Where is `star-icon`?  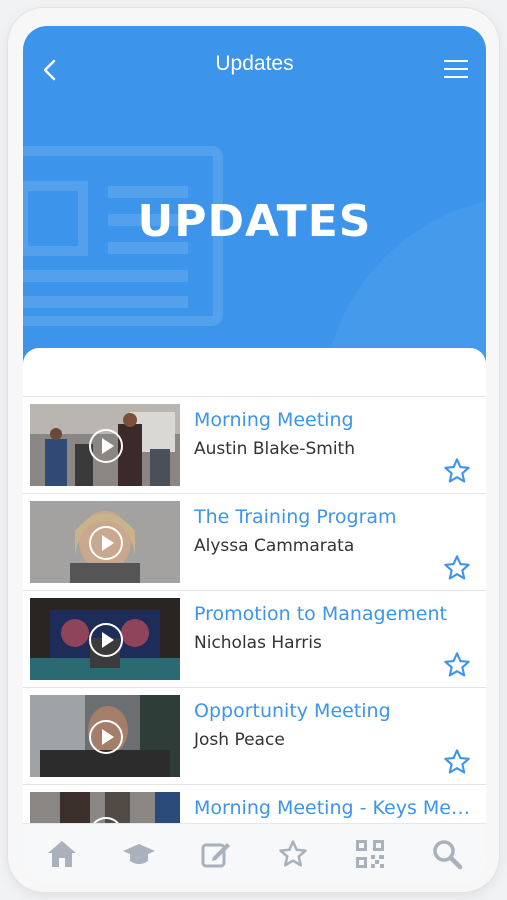 star-icon is located at coordinates (293, 853).